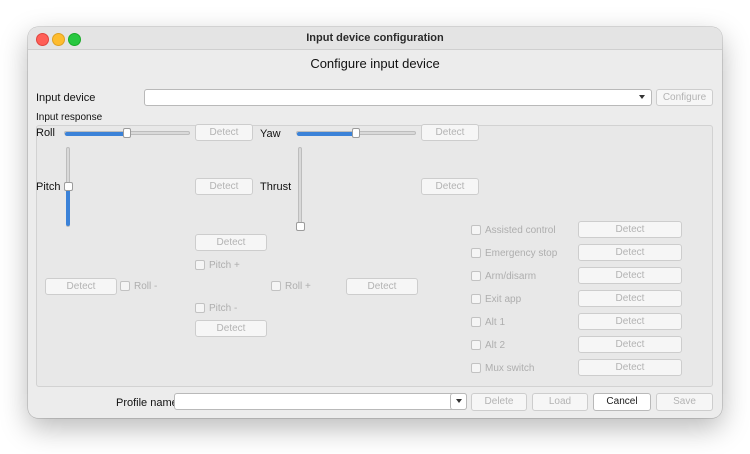  I want to click on thrust-slider-handle, so click(300, 226).